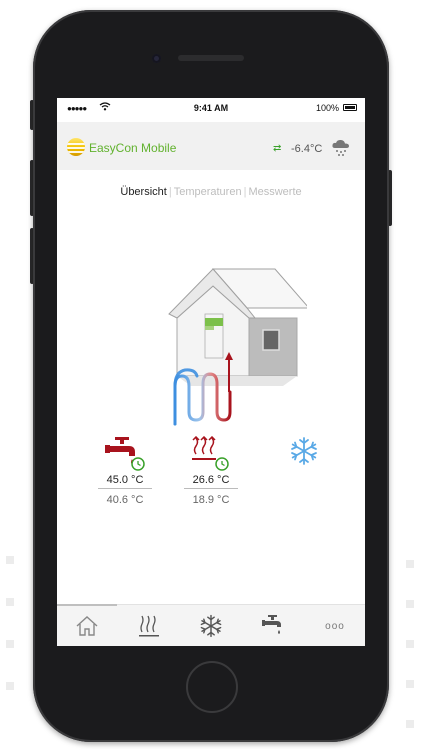 This screenshot has height=750, width=422. I want to click on hot-water-target: 40.6 °C, so click(125, 500).